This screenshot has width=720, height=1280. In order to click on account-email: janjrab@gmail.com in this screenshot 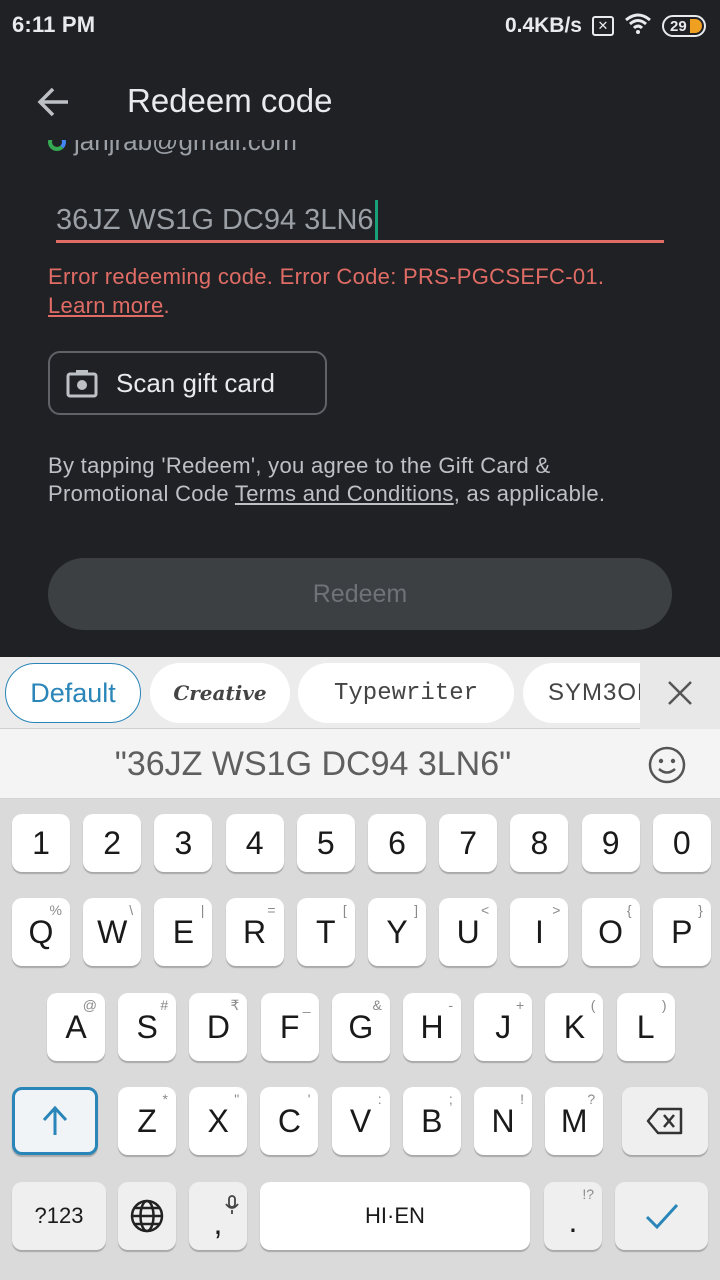, I will do `click(185, 148)`.